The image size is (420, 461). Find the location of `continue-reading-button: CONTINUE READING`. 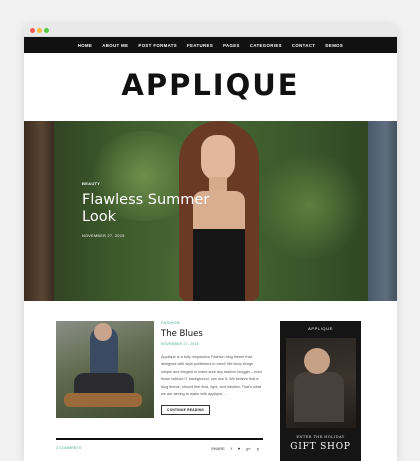

continue-reading-button: CONTINUE READING is located at coordinates (186, 410).